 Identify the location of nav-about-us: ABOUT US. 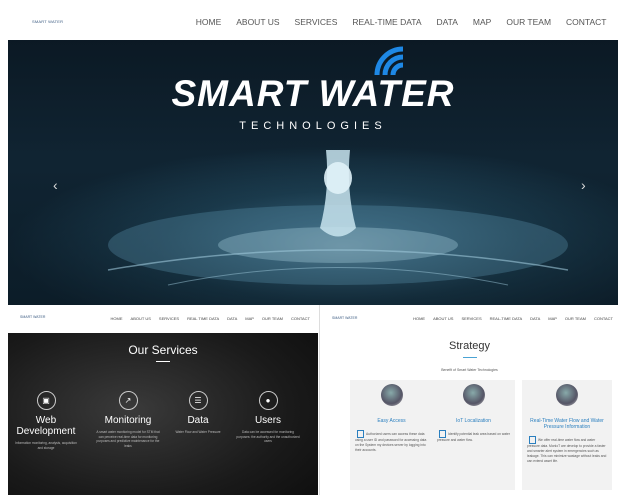
(258, 22).